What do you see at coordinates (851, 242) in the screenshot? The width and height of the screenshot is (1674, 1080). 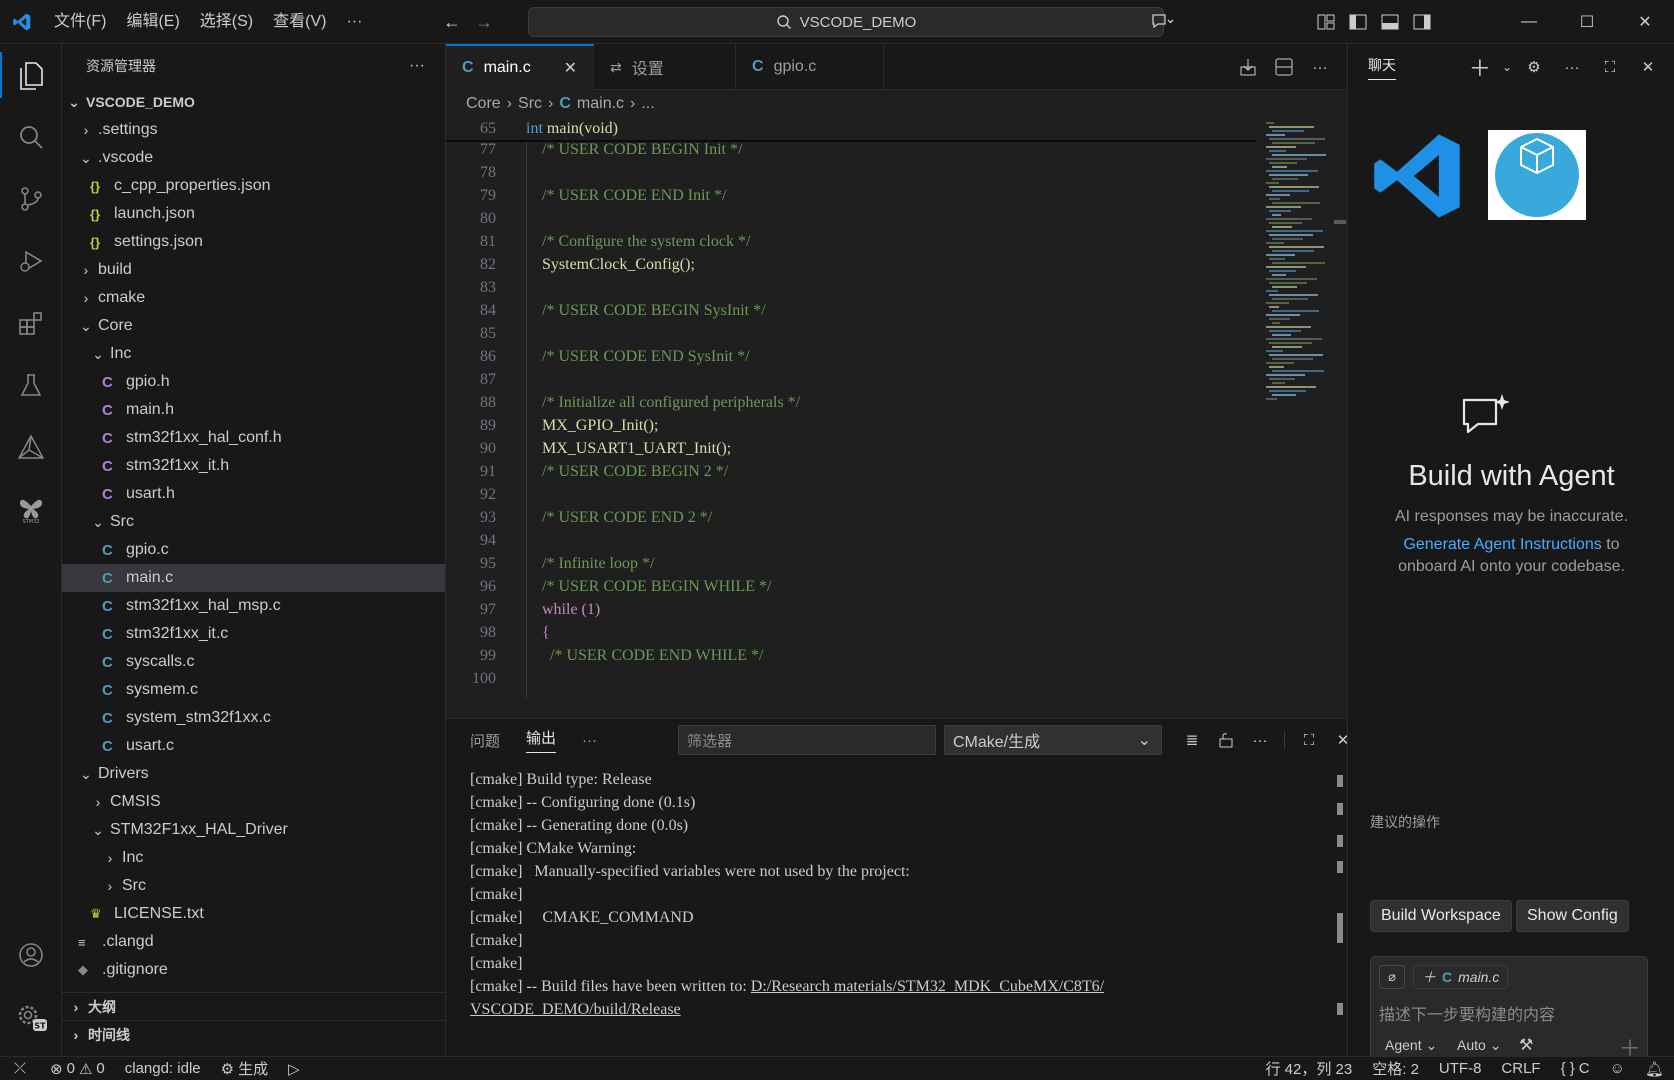 I see `code-line: 81 /* Configure the system clock */` at bounding box center [851, 242].